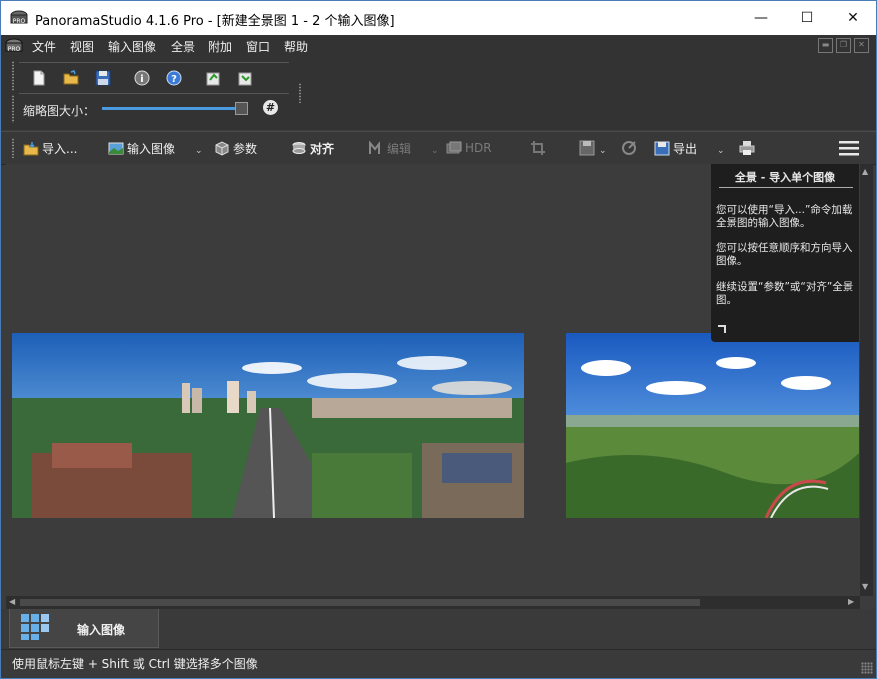 This screenshot has width=877, height=679. Describe the element at coordinates (785, 293) in the screenshot. I see `info-panel-paragraph-3: 继续设置“参数”或“对齐”全景图。` at that location.